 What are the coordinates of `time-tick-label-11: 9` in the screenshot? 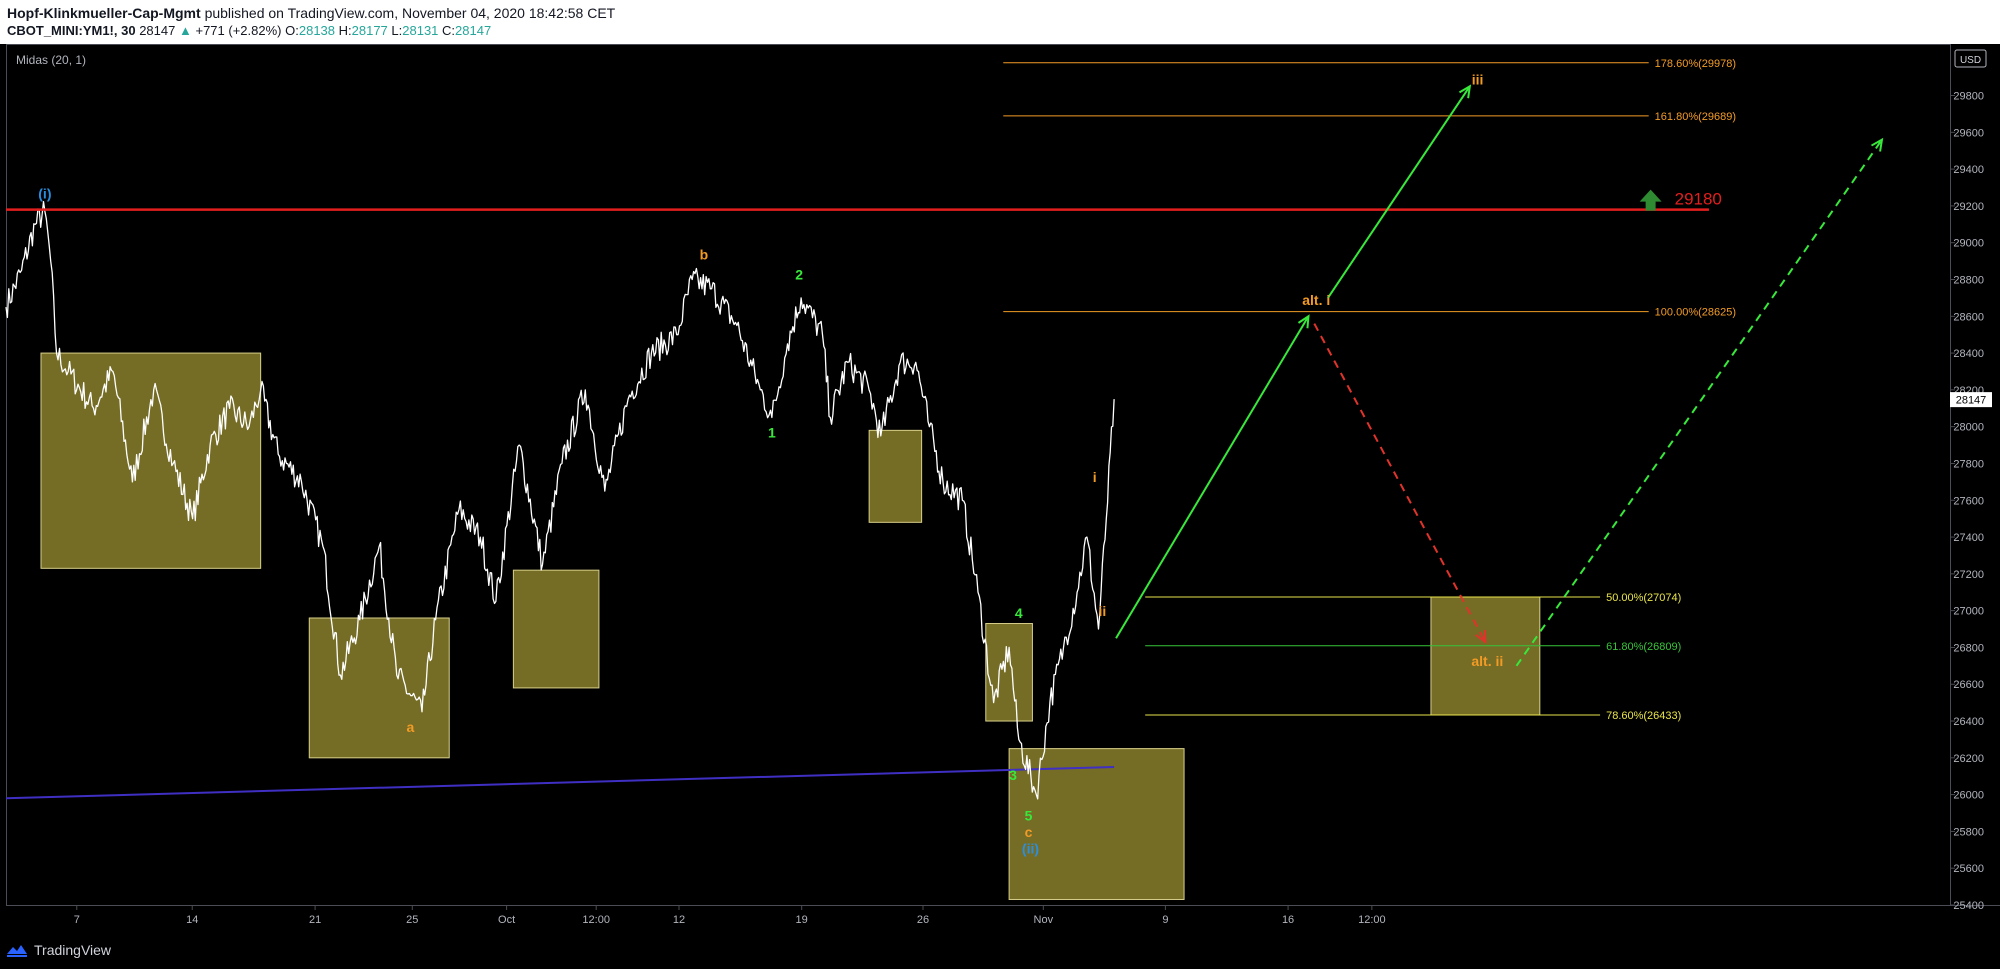 It's located at (1165, 920).